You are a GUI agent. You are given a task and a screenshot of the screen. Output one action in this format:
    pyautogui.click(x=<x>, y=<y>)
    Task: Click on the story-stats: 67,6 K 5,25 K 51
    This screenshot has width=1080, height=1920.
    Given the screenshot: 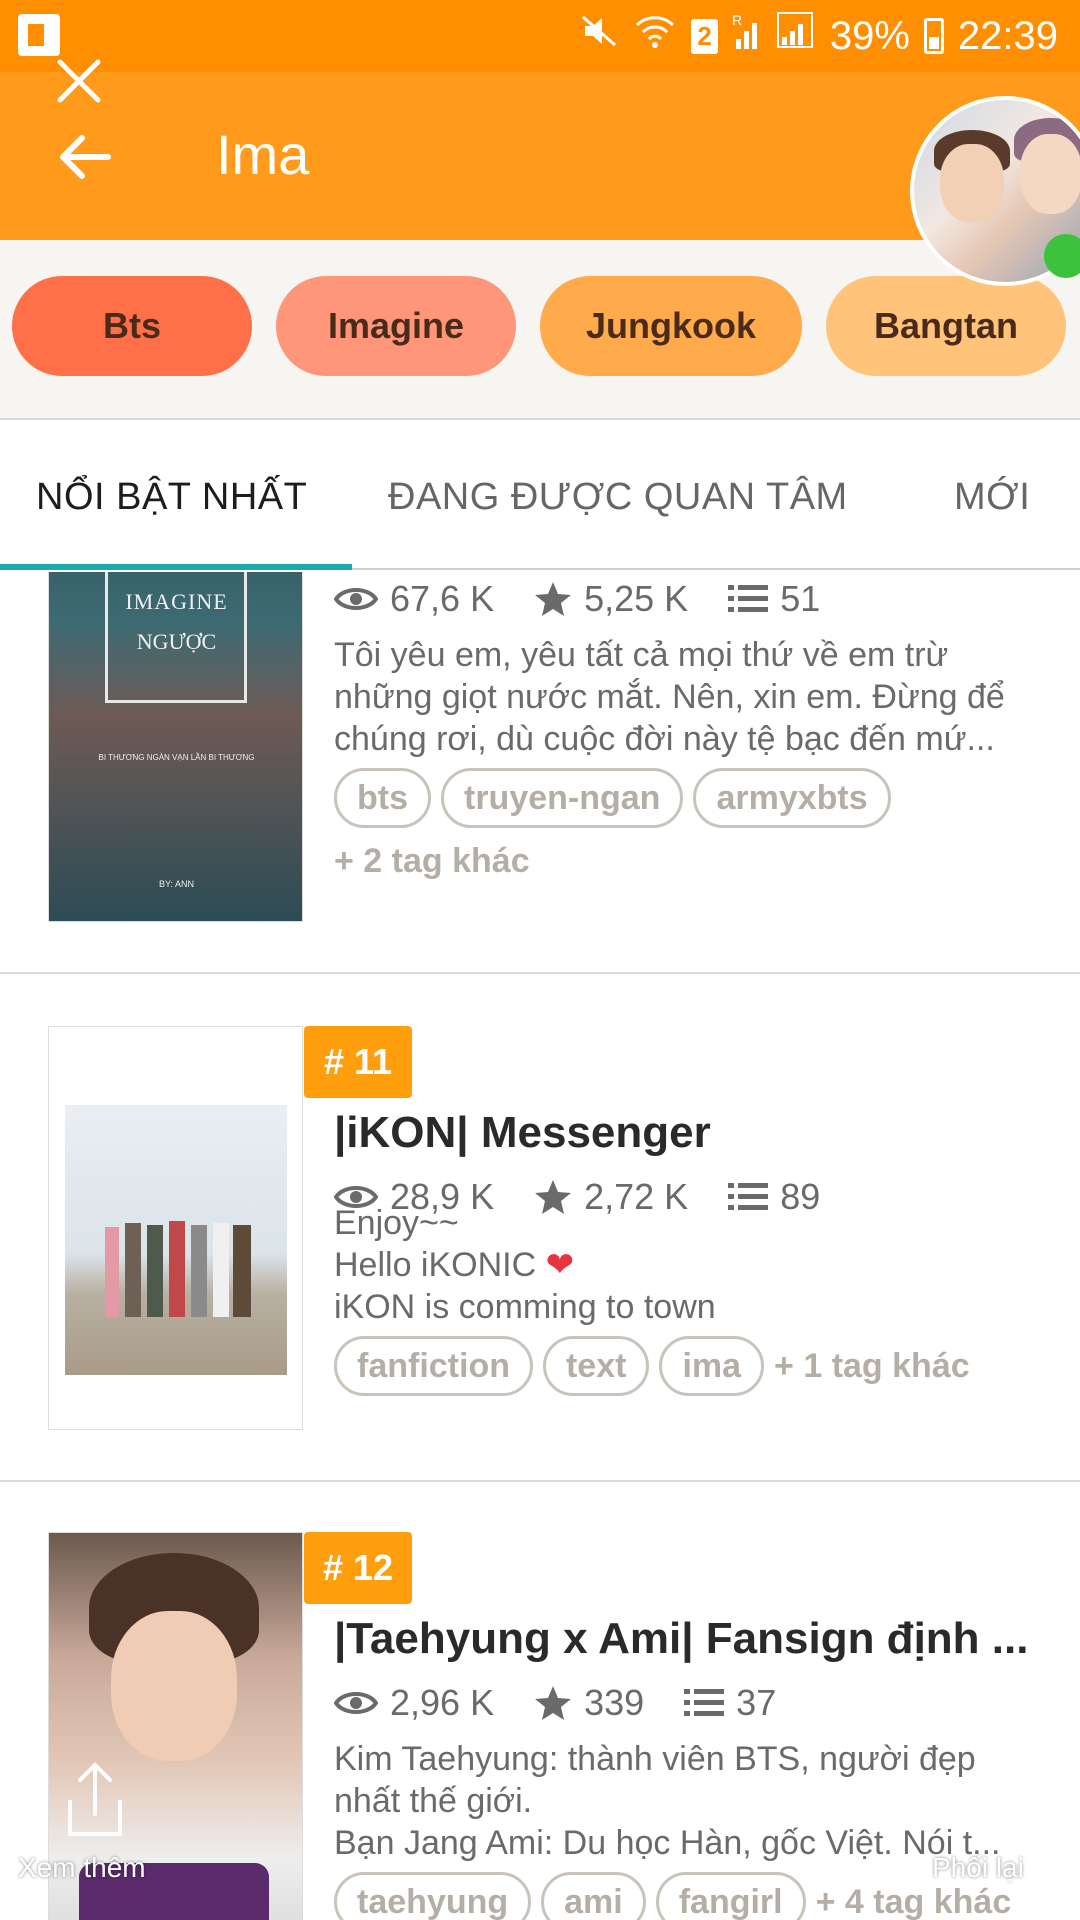 What is the action you would take?
    pyautogui.click(x=597, y=599)
    